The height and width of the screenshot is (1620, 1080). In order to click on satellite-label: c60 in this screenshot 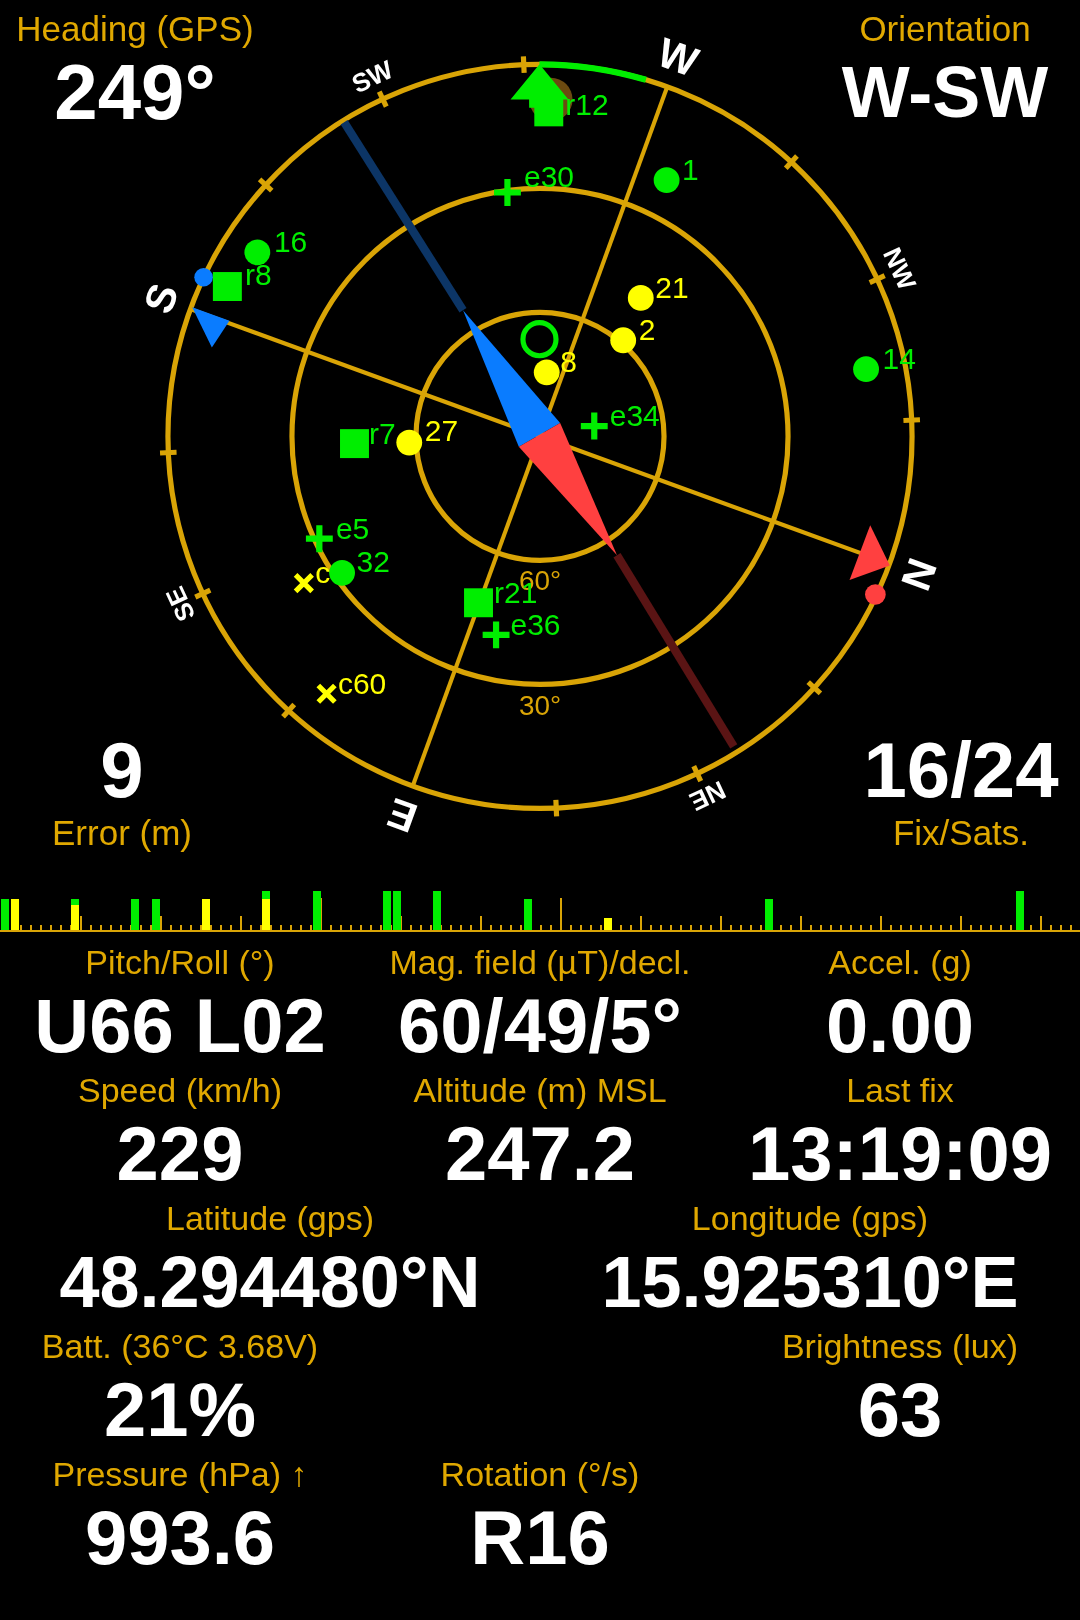, I will do `click(362, 683)`.